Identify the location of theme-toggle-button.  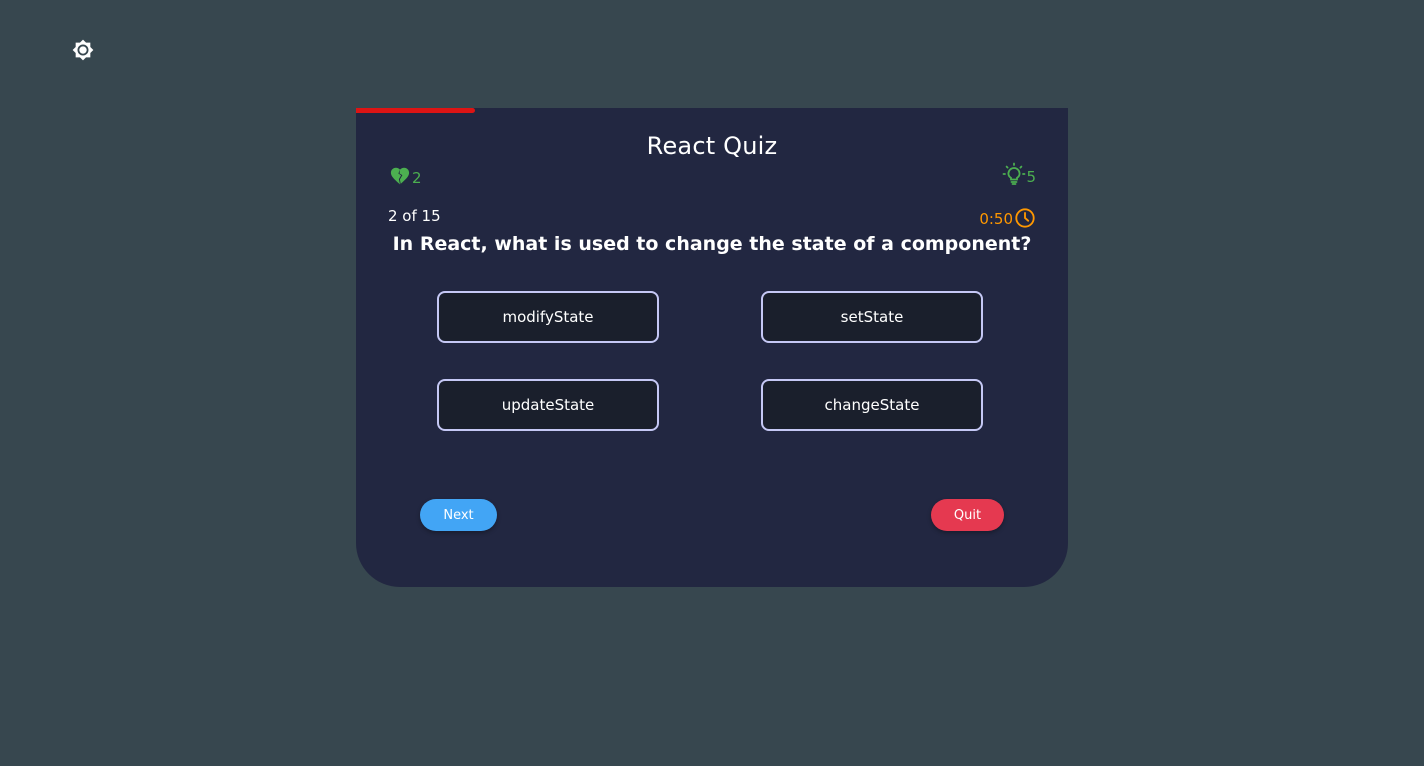
(83, 50).